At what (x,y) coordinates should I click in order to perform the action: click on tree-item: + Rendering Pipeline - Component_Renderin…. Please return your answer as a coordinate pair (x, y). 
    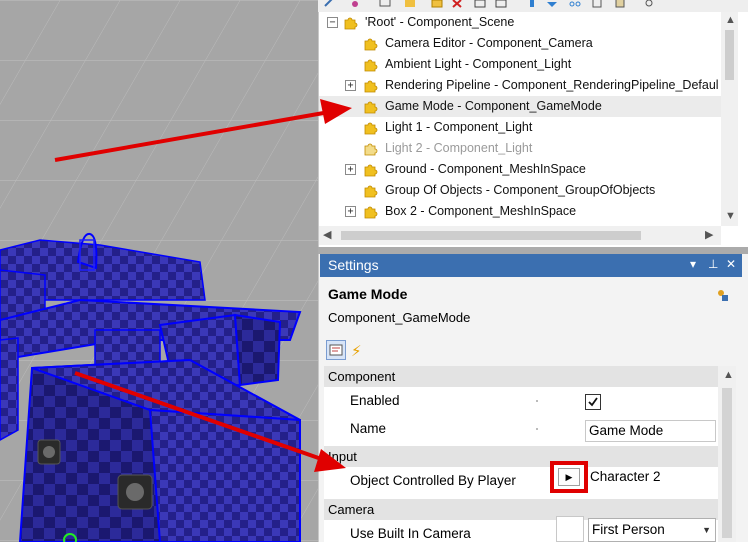
    Looking at the image, I should click on (520, 85).